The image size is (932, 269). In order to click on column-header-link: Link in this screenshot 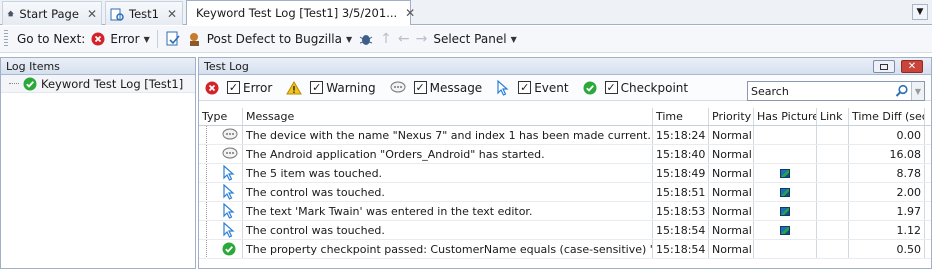, I will do `click(833, 116)`.